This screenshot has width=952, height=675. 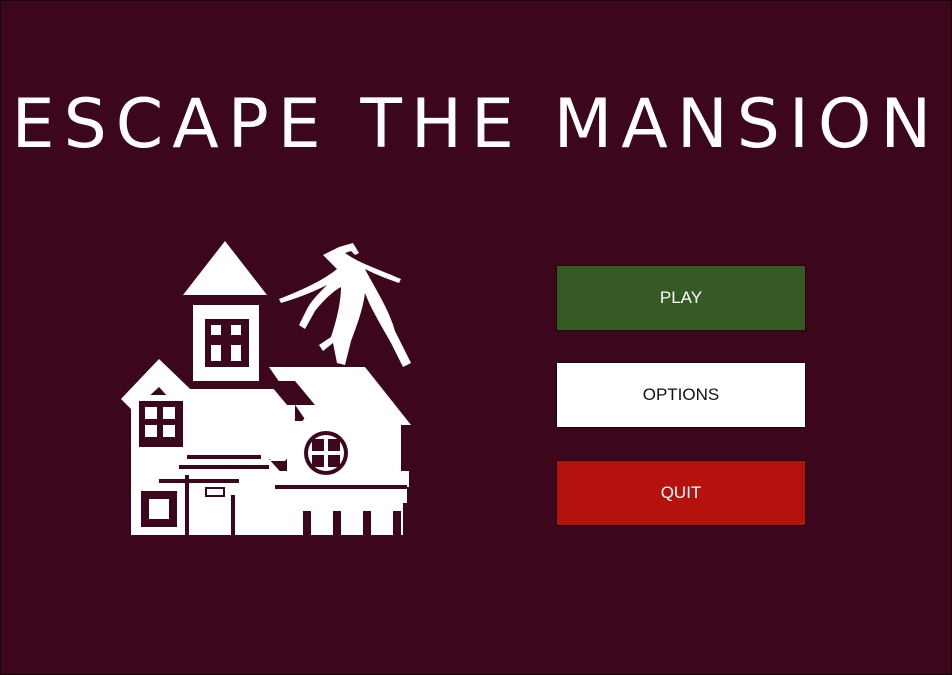 What do you see at coordinates (681, 493) in the screenshot?
I see `quit-button: QUIT` at bounding box center [681, 493].